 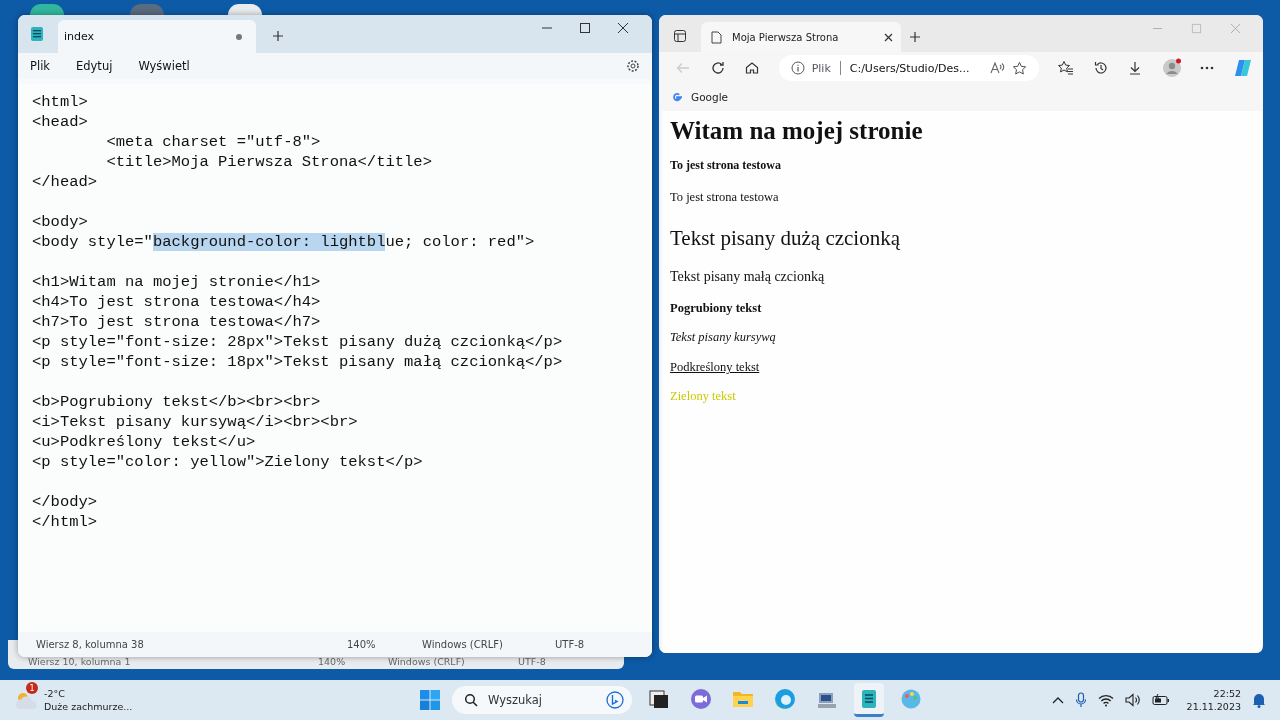 What do you see at coordinates (177, 322) in the screenshot?
I see `code-line: <h7>To jest strona testowa</h7>` at bounding box center [177, 322].